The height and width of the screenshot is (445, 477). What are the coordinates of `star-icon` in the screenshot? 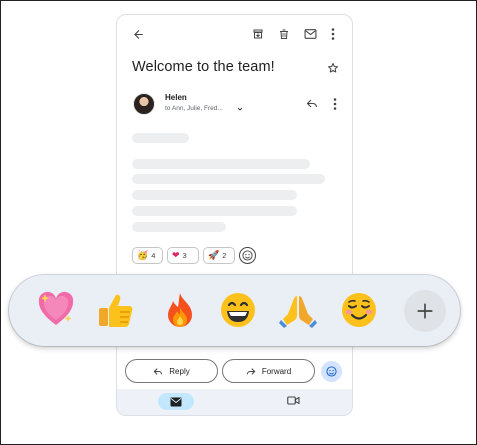 It's located at (333, 68).